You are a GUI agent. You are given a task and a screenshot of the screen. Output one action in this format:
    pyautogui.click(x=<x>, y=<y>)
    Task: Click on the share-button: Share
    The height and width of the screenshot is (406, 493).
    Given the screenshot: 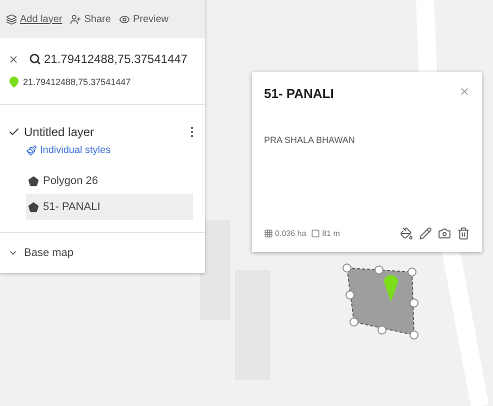 What is the action you would take?
    pyautogui.click(x=90, y=19)
    